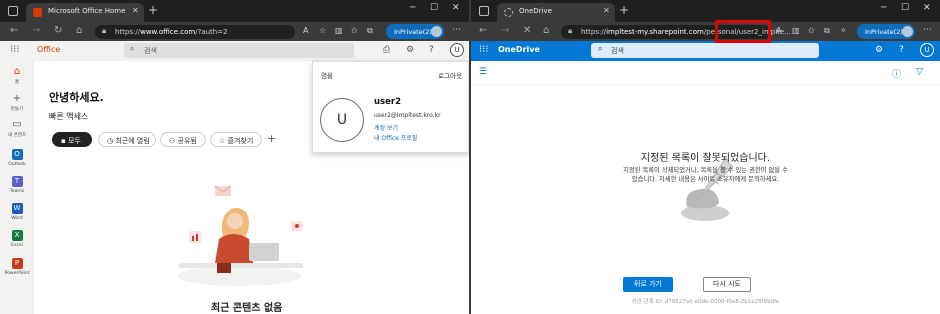 The image size is (940, 314). Describe the element at coordinates (271, 138) in the screenshot. I see `add-filter-button: +` at that location.